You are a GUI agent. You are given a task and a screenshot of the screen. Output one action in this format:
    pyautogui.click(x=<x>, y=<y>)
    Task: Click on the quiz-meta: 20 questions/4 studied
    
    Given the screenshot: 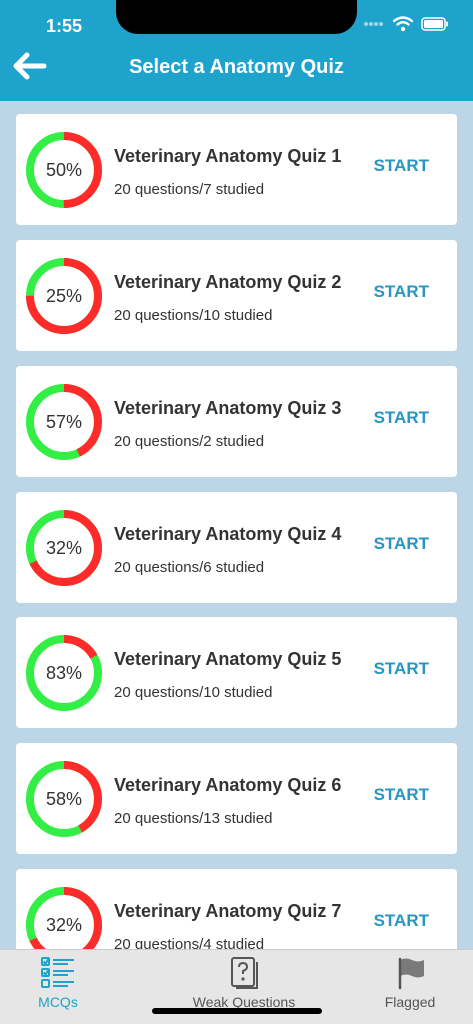 What is the action you would take?
    pyautogui.click(x=189, y=942)
    